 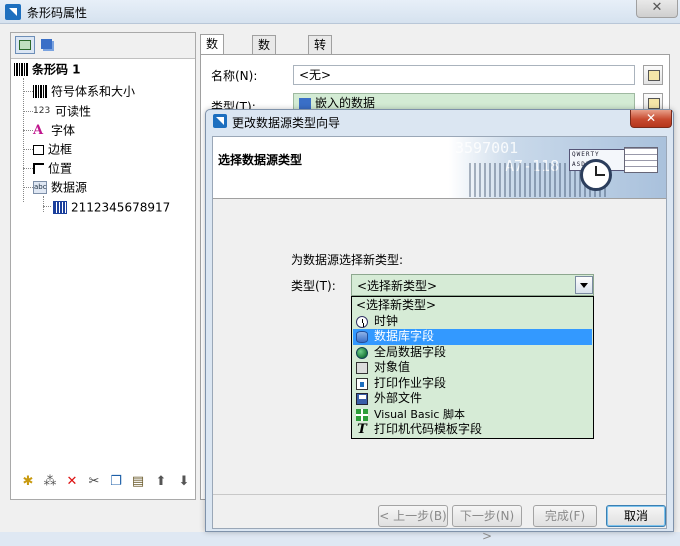 I want to click on wizard-close-button: ✕, so click(x=651, y=119).